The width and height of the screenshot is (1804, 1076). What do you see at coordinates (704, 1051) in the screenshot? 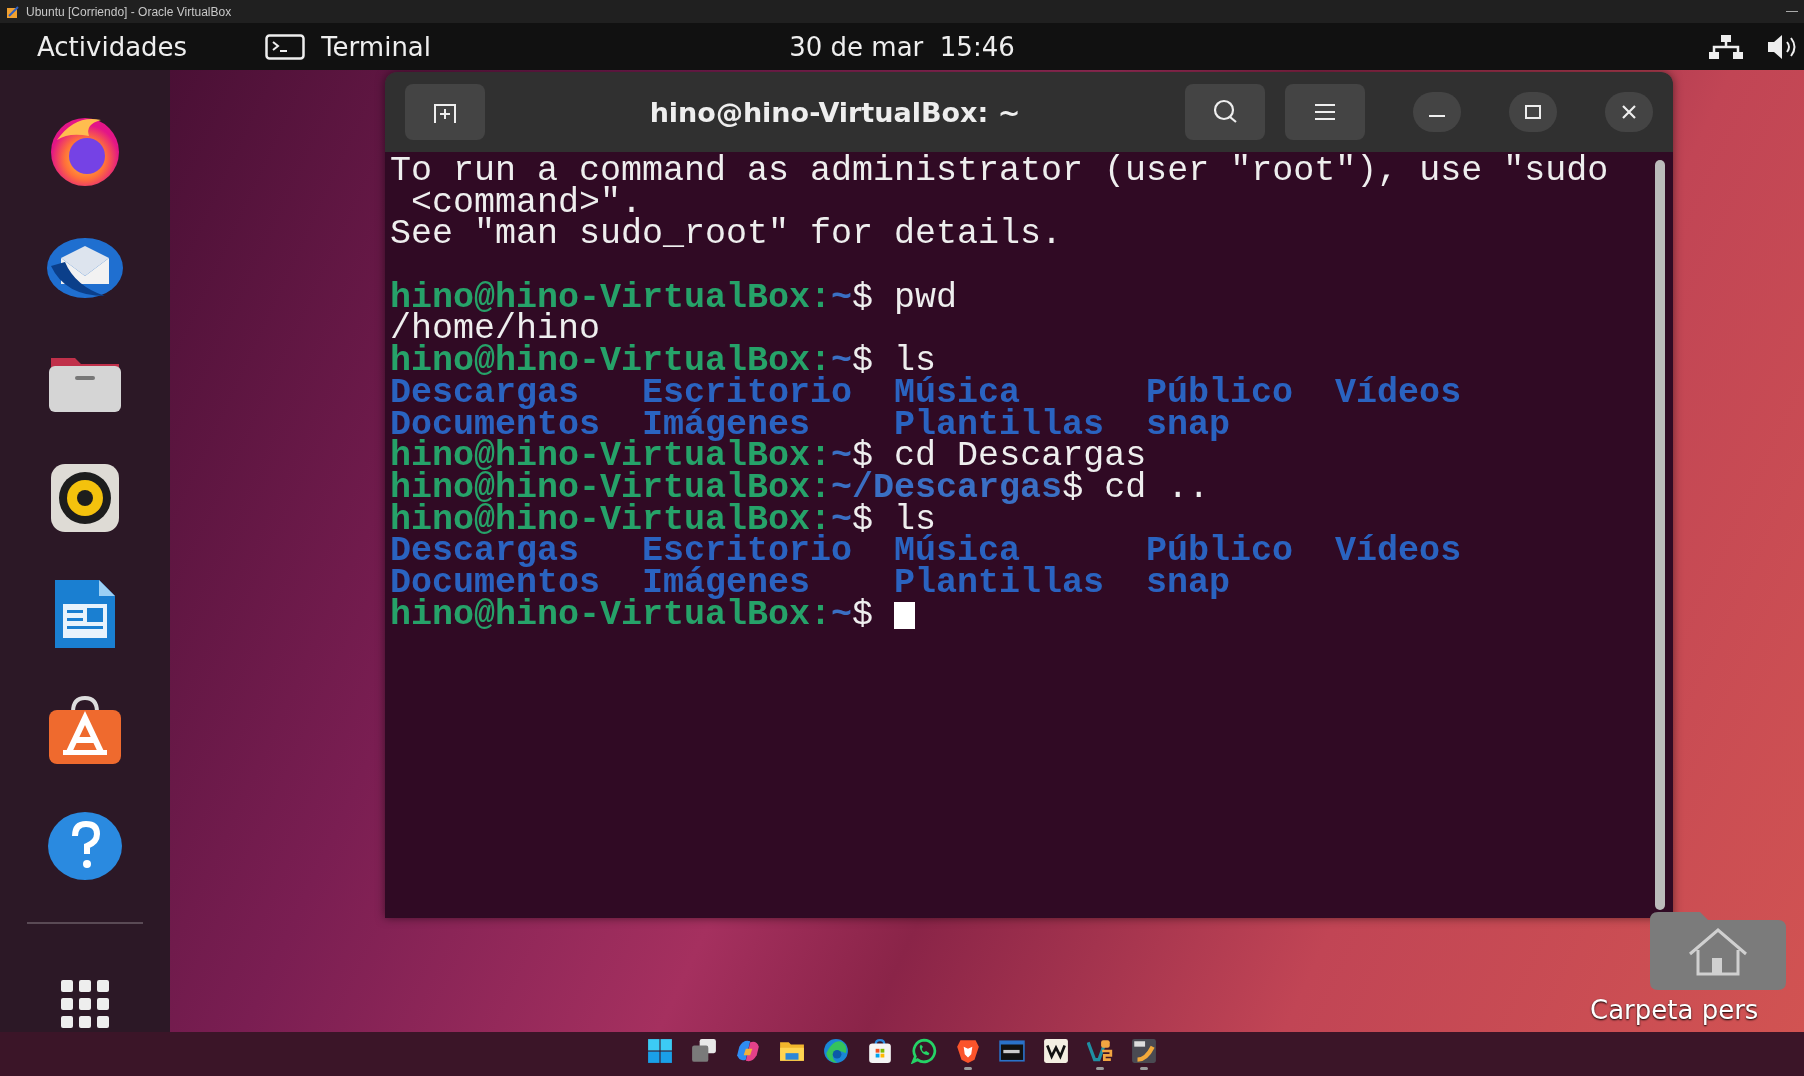
I see `task-view-icon` at bounding box center [704, 1051].